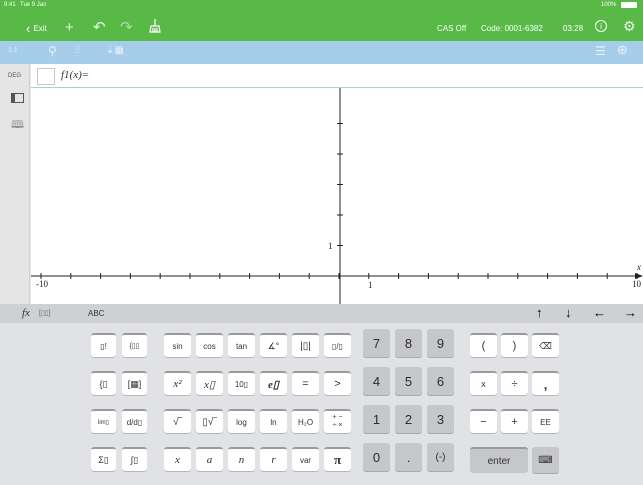  I want to click on sin-key: sin, so click(177, 345).